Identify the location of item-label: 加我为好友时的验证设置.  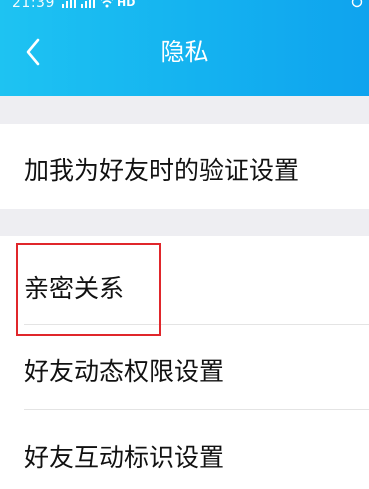
(162, 170).